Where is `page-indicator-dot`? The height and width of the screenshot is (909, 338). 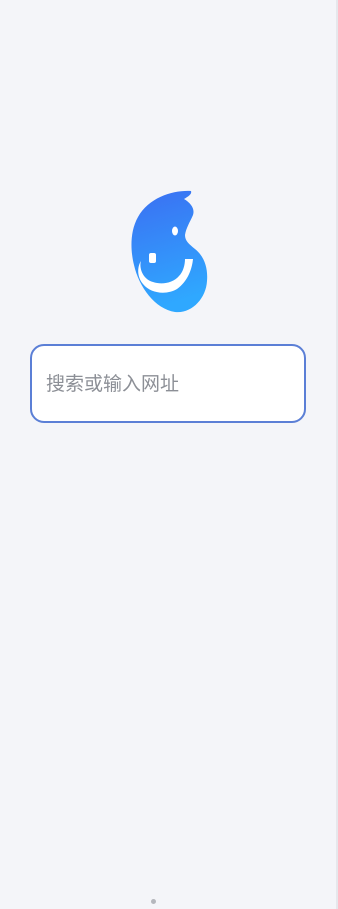
page-indicator-dot is located at coordinates (153, 901).